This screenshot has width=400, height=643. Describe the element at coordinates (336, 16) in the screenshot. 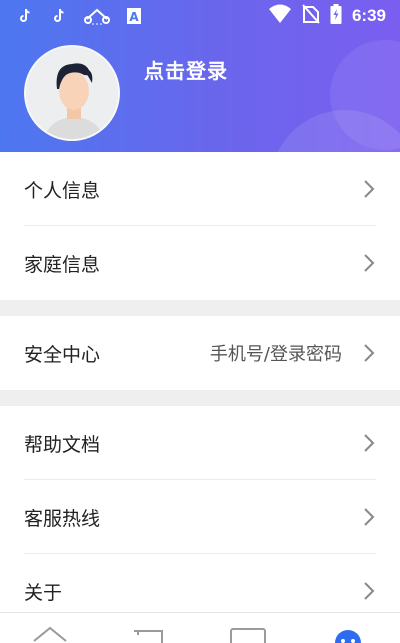

I see `battery-icon` at that location.